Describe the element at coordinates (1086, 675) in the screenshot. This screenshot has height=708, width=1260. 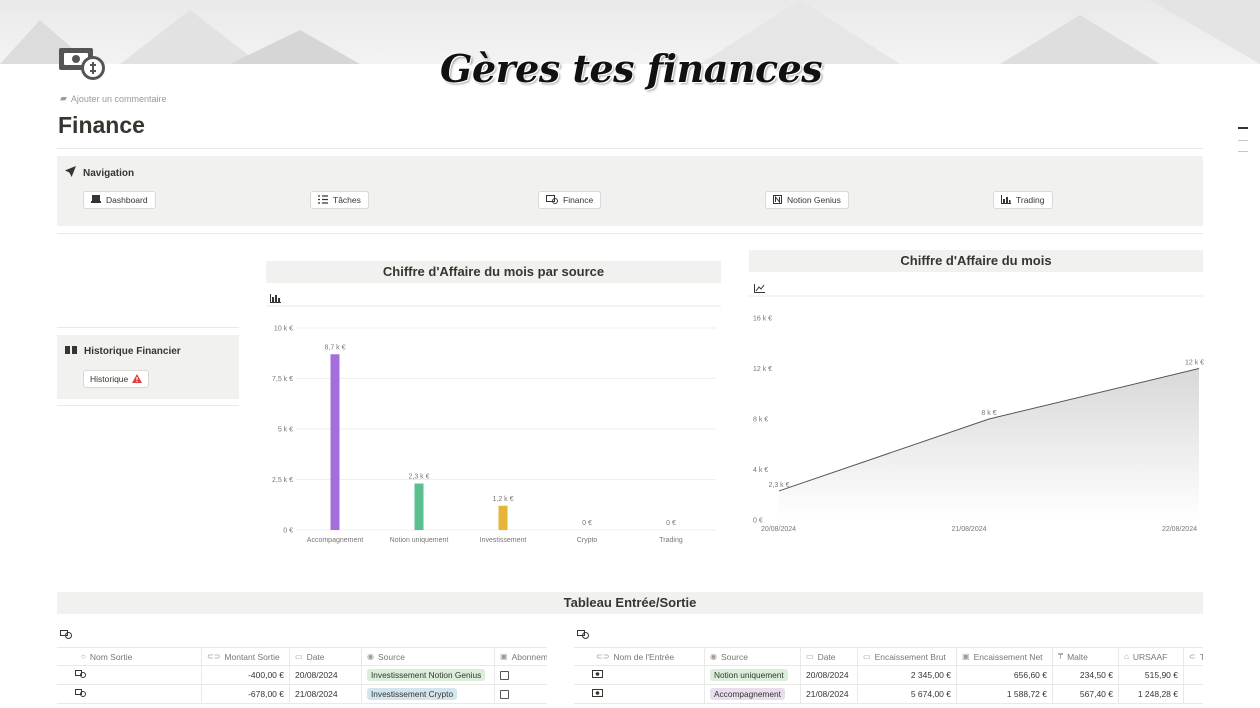
I see `malte-cell: 234,50 €` at that location.